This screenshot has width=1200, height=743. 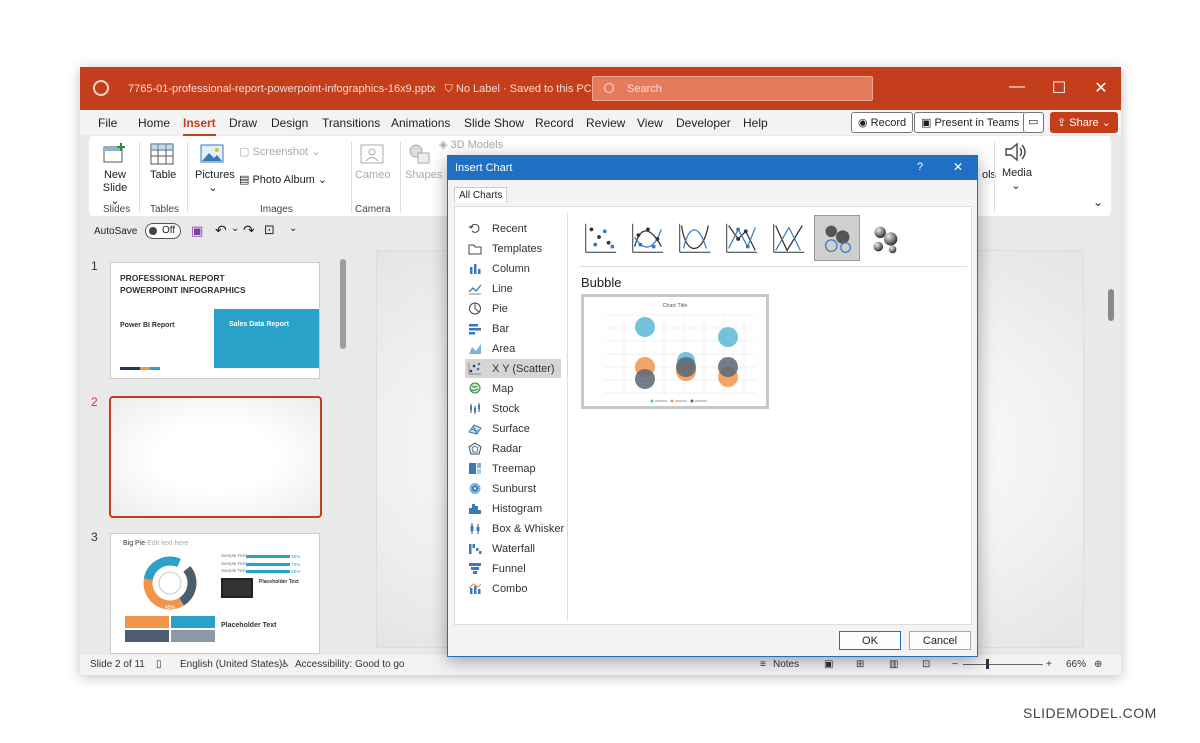 What do you see at coordinates (513, 408) in the screenshot?
I see `category-stock: Stock` at bounding box center [513, 408].